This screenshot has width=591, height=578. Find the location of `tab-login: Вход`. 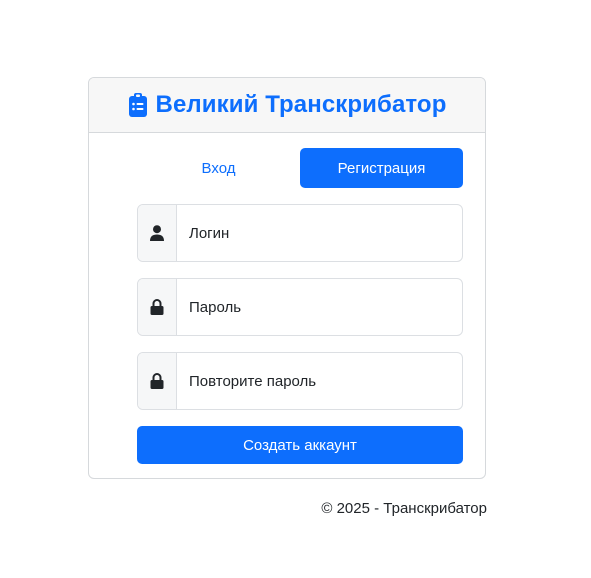

tab-login: Вход is located at coordinates (218, 168).